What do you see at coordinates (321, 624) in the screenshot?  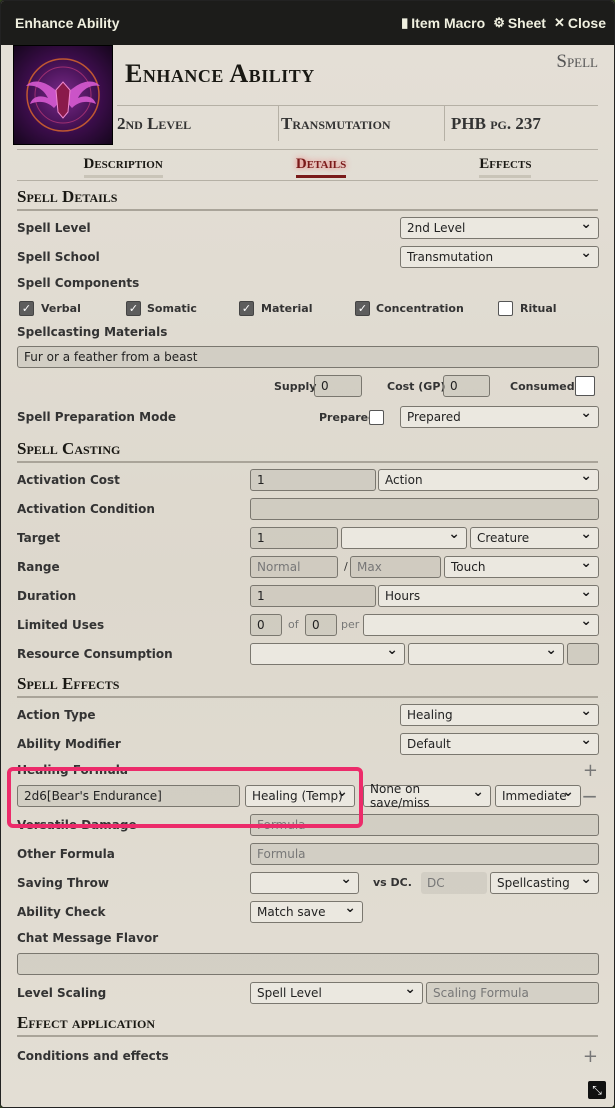 I see `uses-max-input: 0` at bounding box center [321, 624].